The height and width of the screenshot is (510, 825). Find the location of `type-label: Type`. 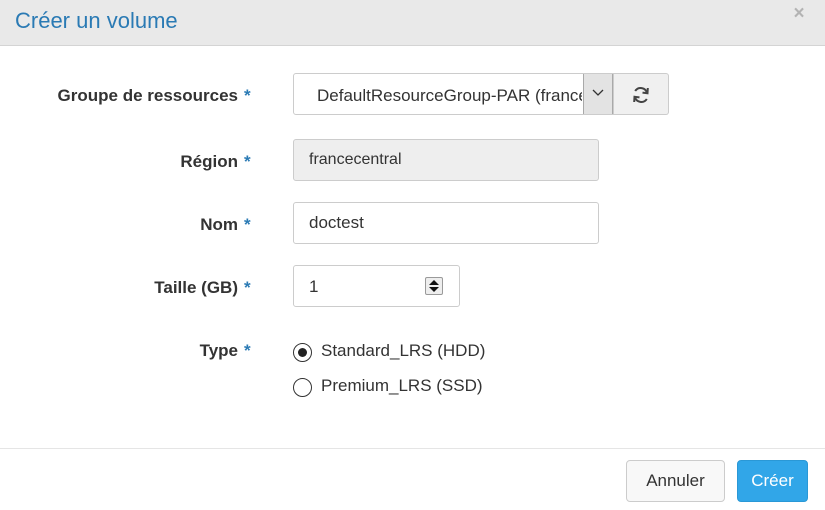

type-label: Type is located at coordinates (218, 350).